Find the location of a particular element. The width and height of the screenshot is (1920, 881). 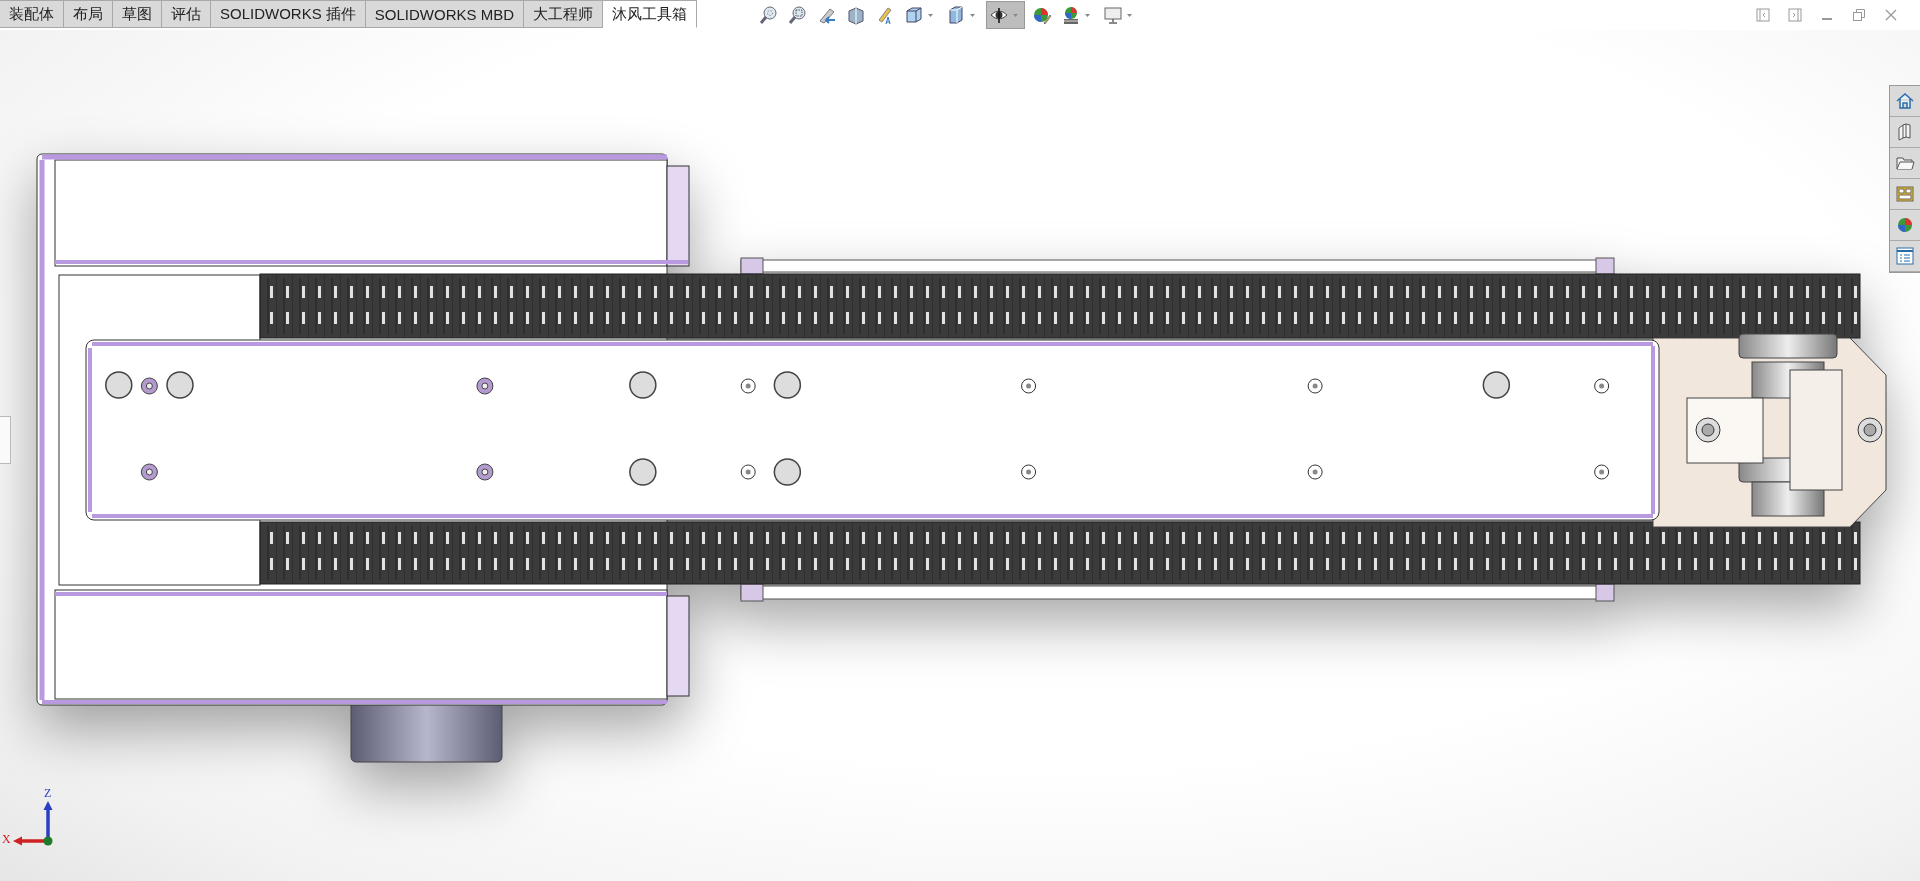

close-icon is located at coordinates (1891, 15).